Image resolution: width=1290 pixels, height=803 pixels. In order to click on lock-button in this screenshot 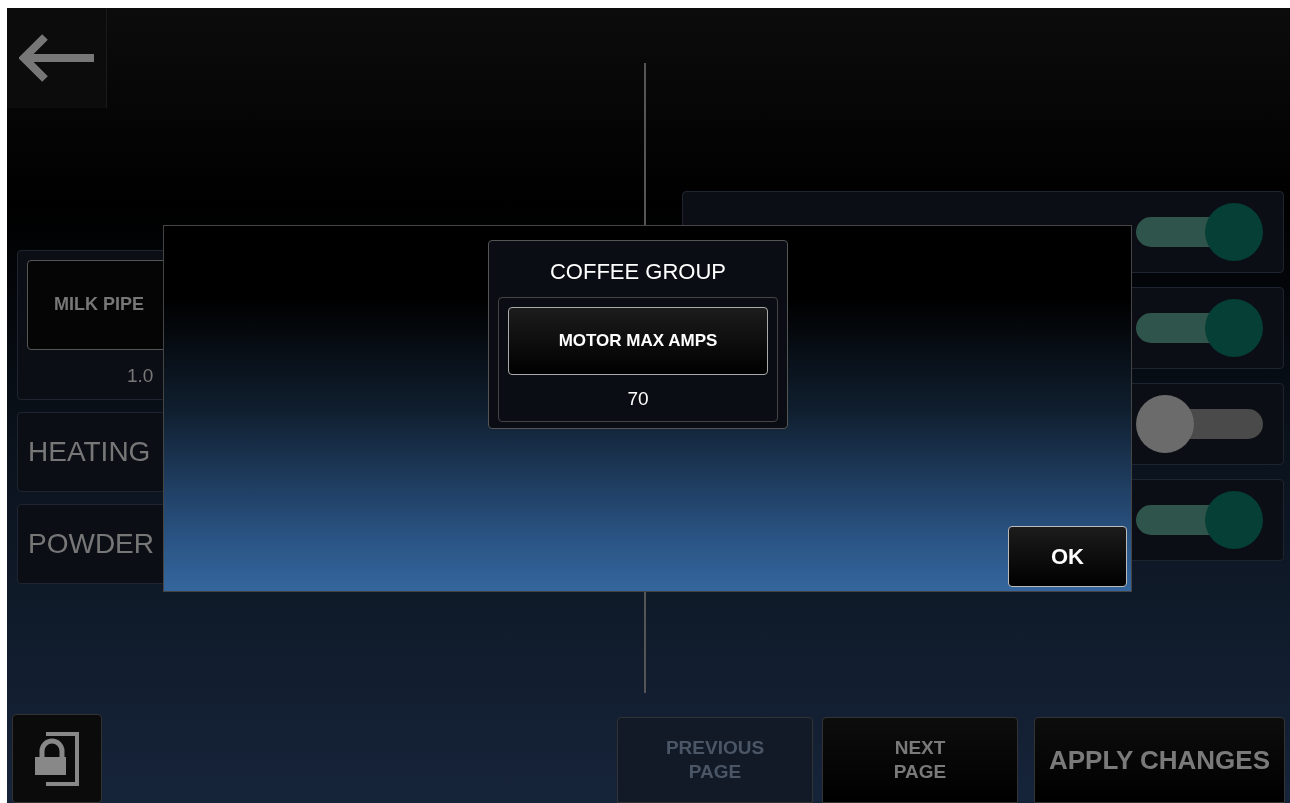, I will do `click(57, 758)`.